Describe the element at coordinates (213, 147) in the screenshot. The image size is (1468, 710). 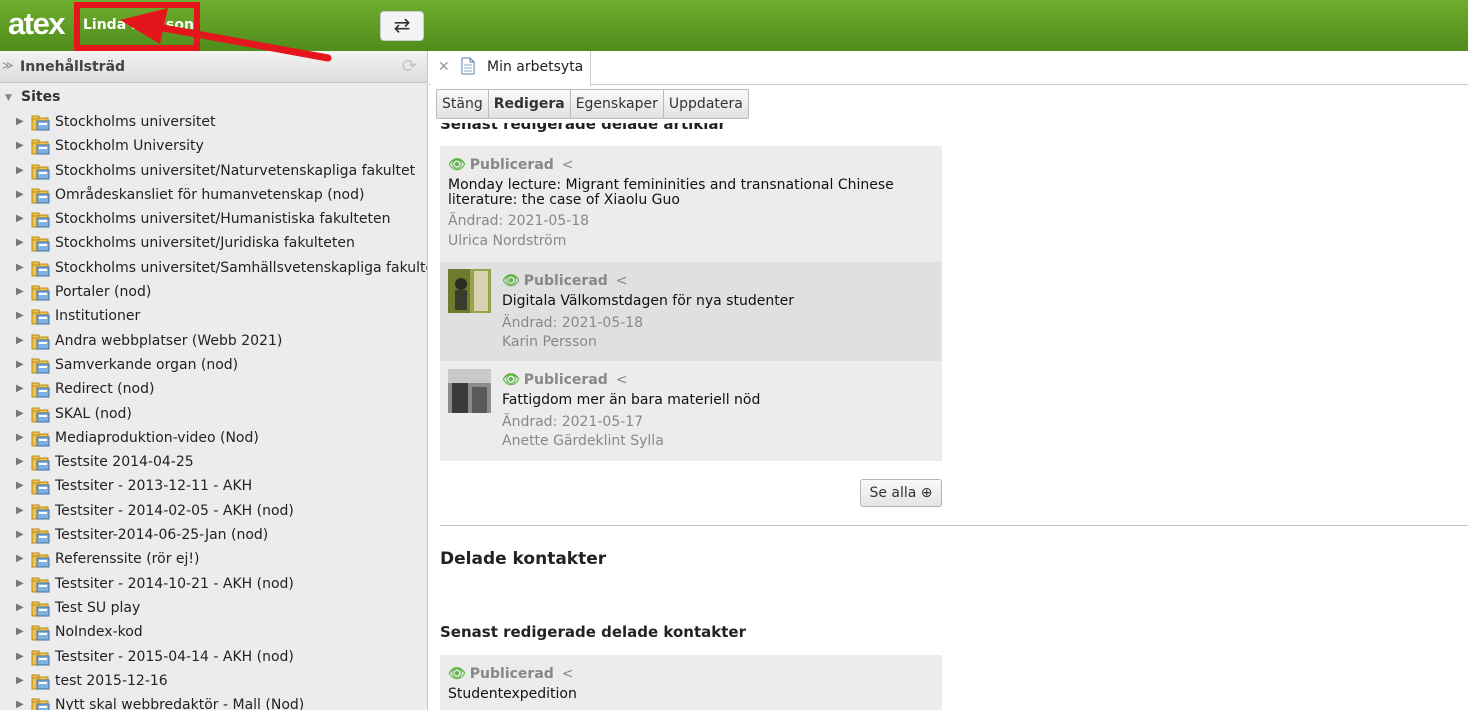
I see `tree-item: ▶ Stockholm University` at that location.